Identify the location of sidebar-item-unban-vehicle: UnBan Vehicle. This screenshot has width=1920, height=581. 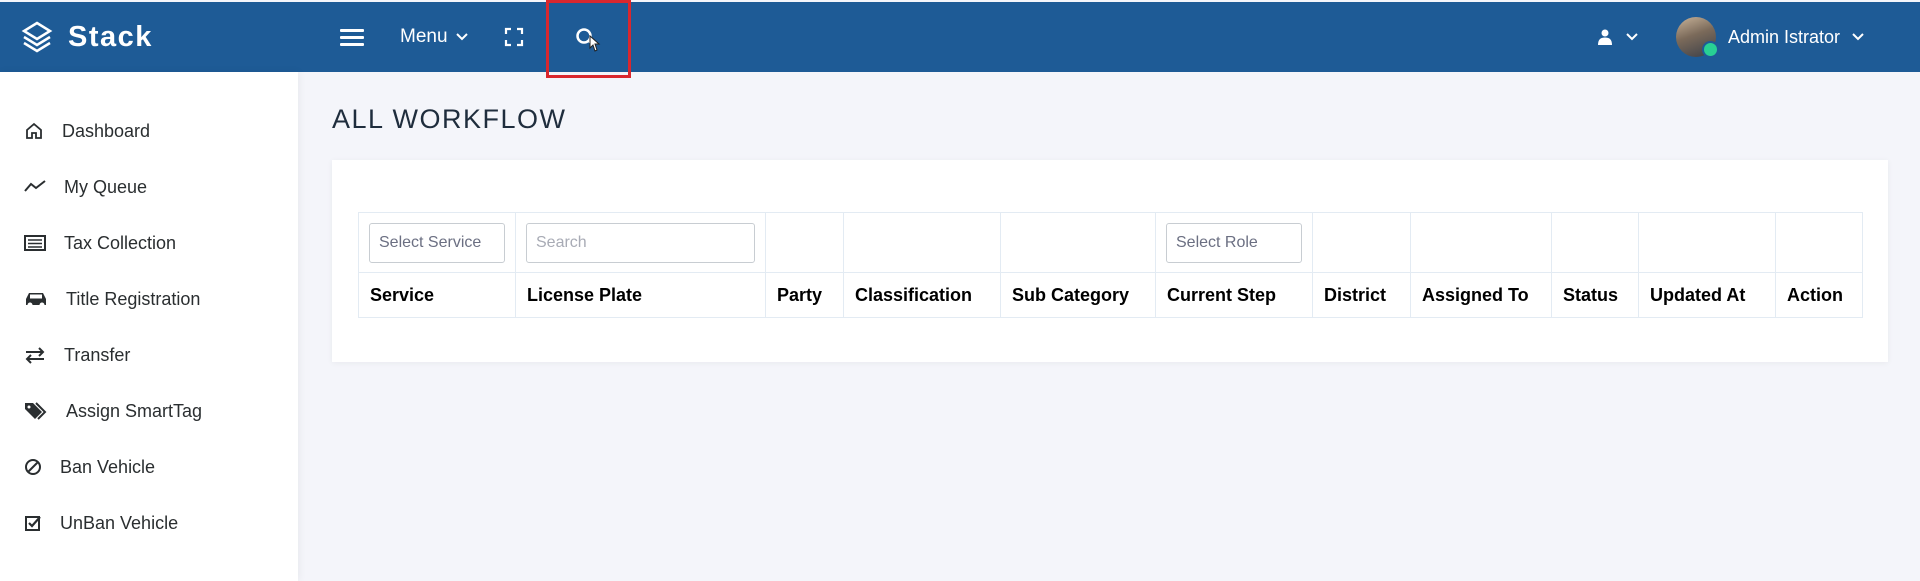
(101, 523).